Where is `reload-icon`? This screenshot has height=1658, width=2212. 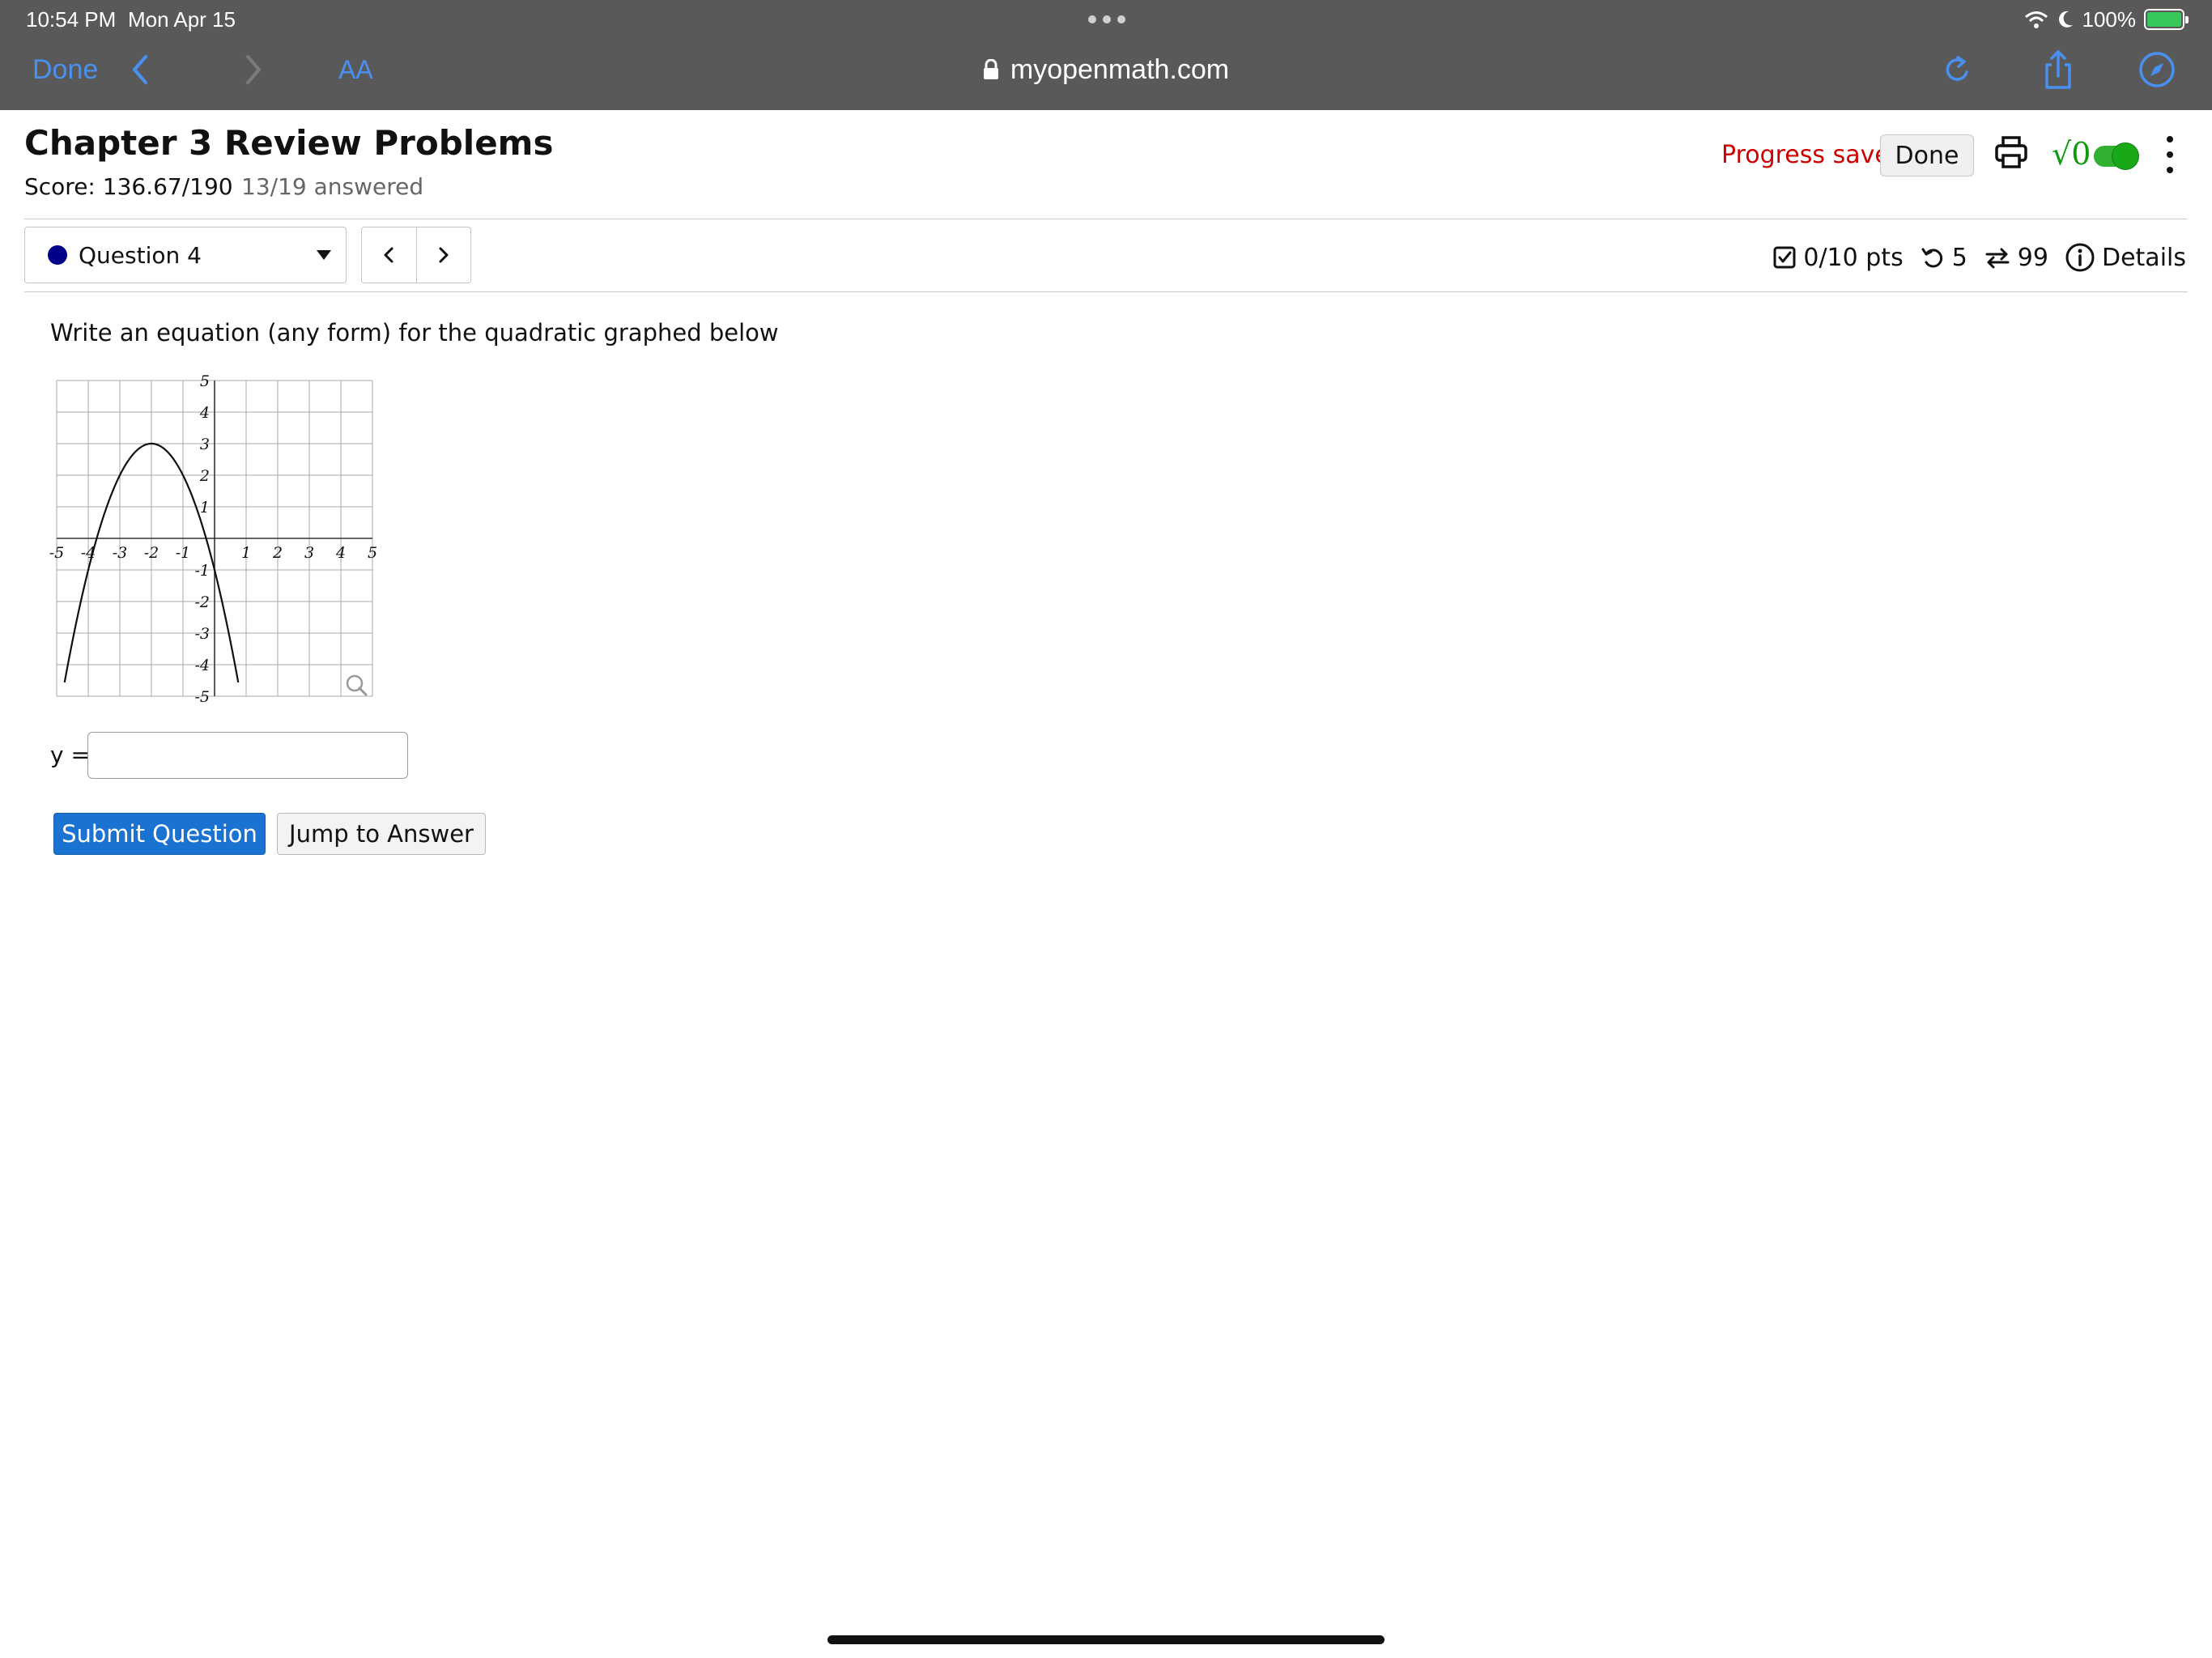
reload-icon is located at coordinates (1957, 68).